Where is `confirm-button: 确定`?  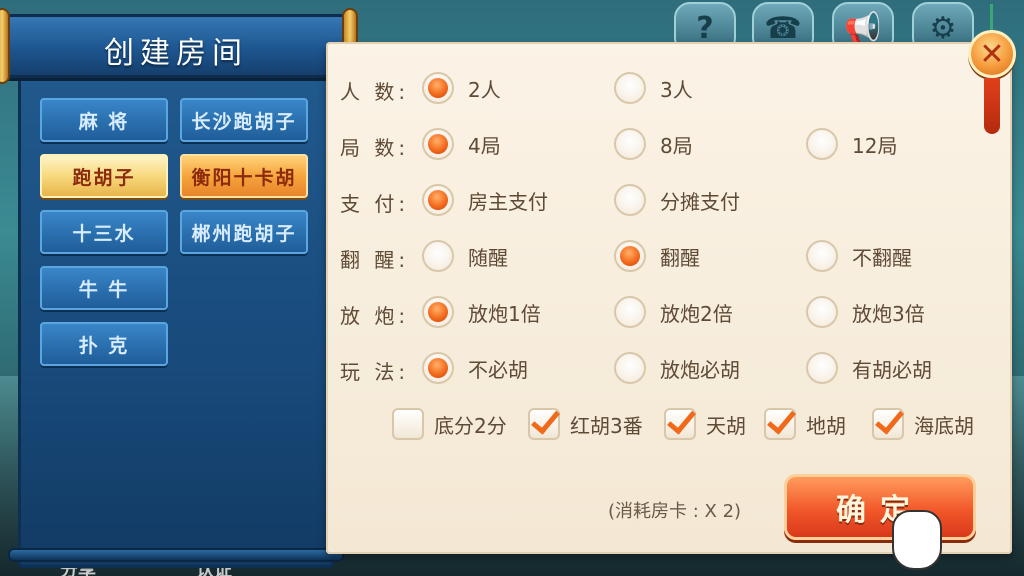
confirm-button: 确定 is located at coordinates (880, 507).